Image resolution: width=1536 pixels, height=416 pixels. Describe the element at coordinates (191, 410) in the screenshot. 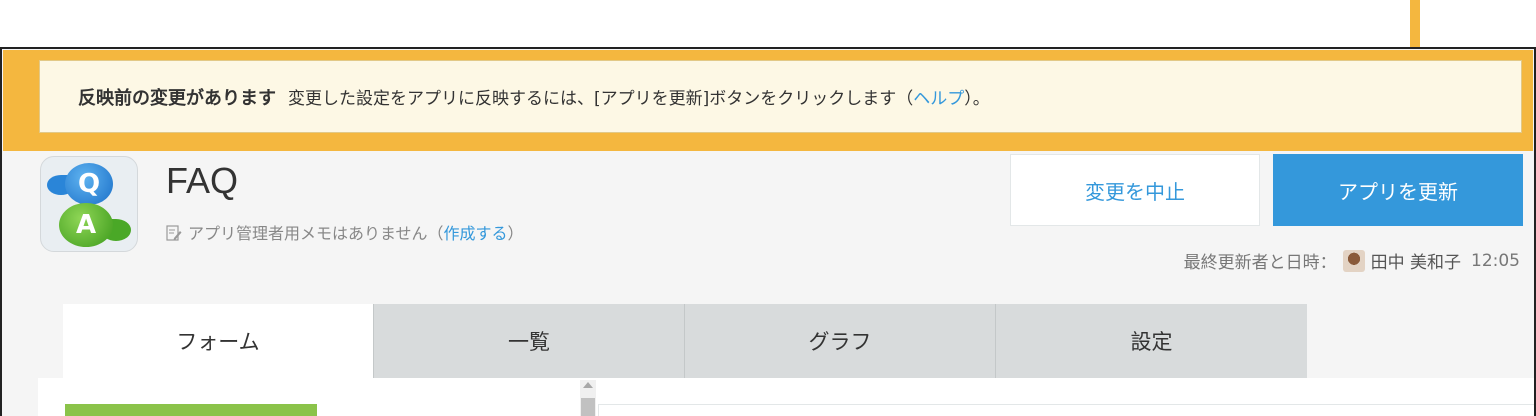

I see `field-palette-item` at that location.